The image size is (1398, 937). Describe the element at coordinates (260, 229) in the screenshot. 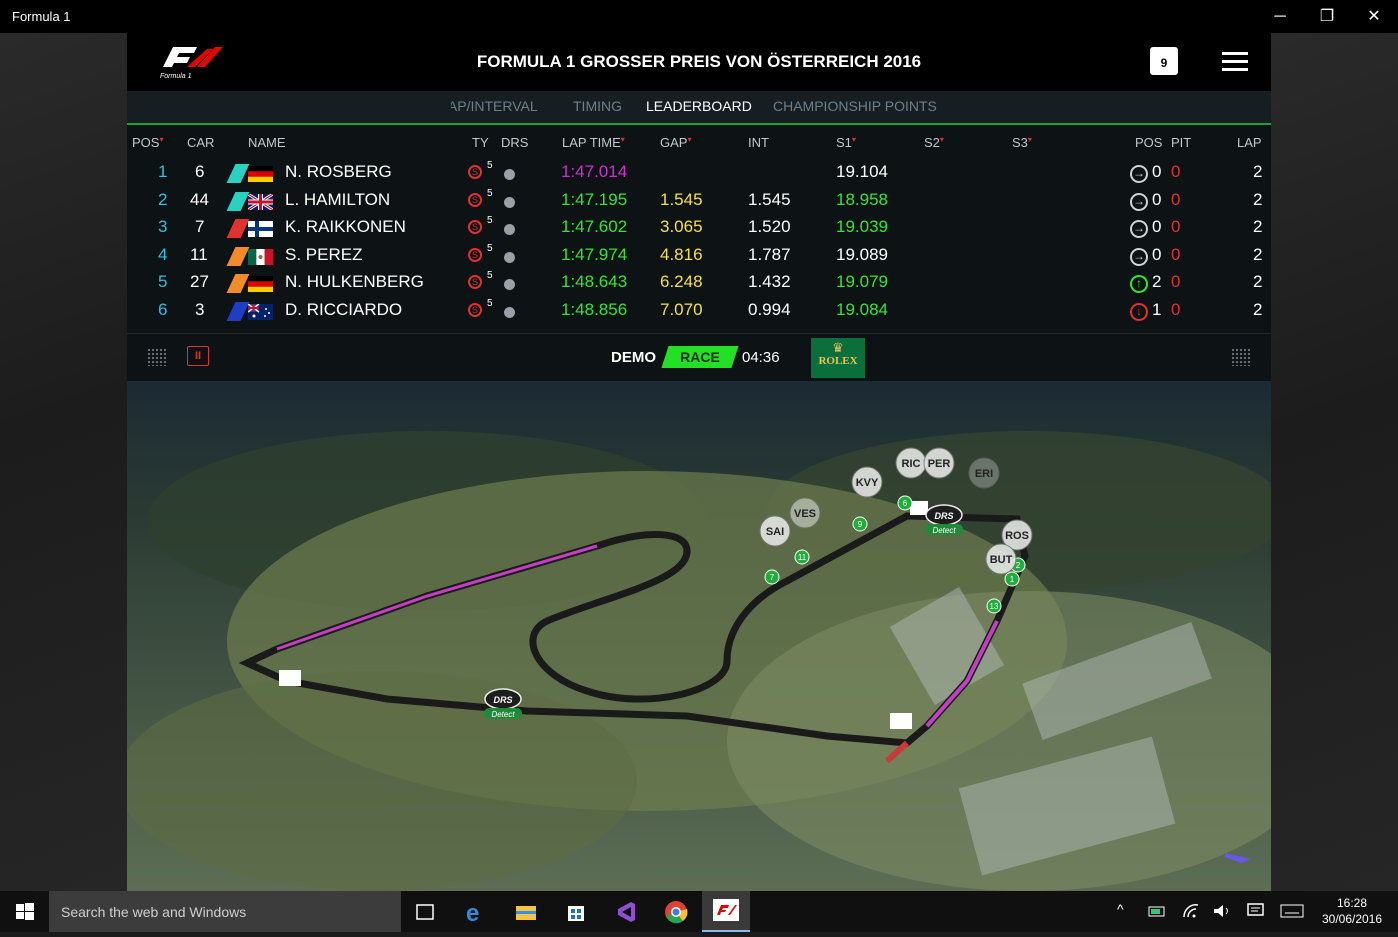

I see `flag-fi-icon` at that location.